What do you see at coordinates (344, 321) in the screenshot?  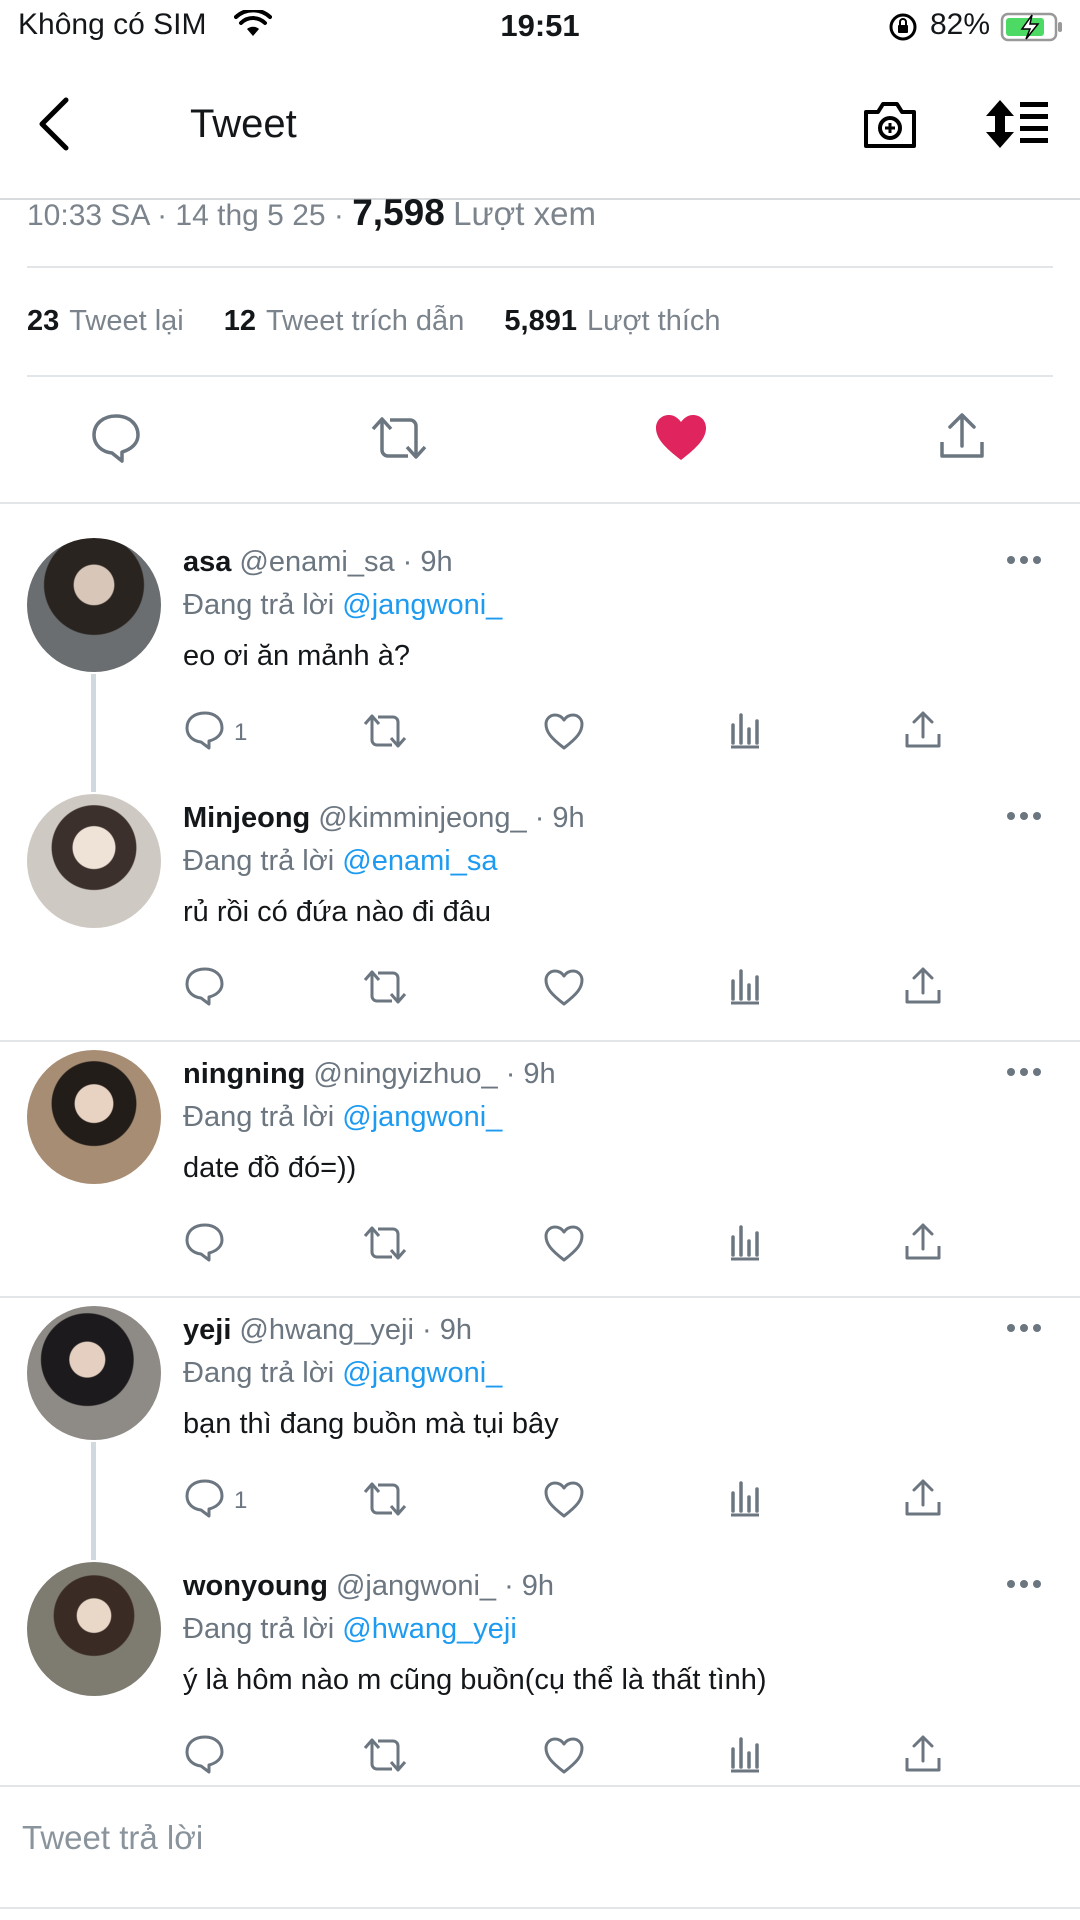 I see `quotes-stat: 12 Tweet trích dẫn` at bounding box center [344, 321].